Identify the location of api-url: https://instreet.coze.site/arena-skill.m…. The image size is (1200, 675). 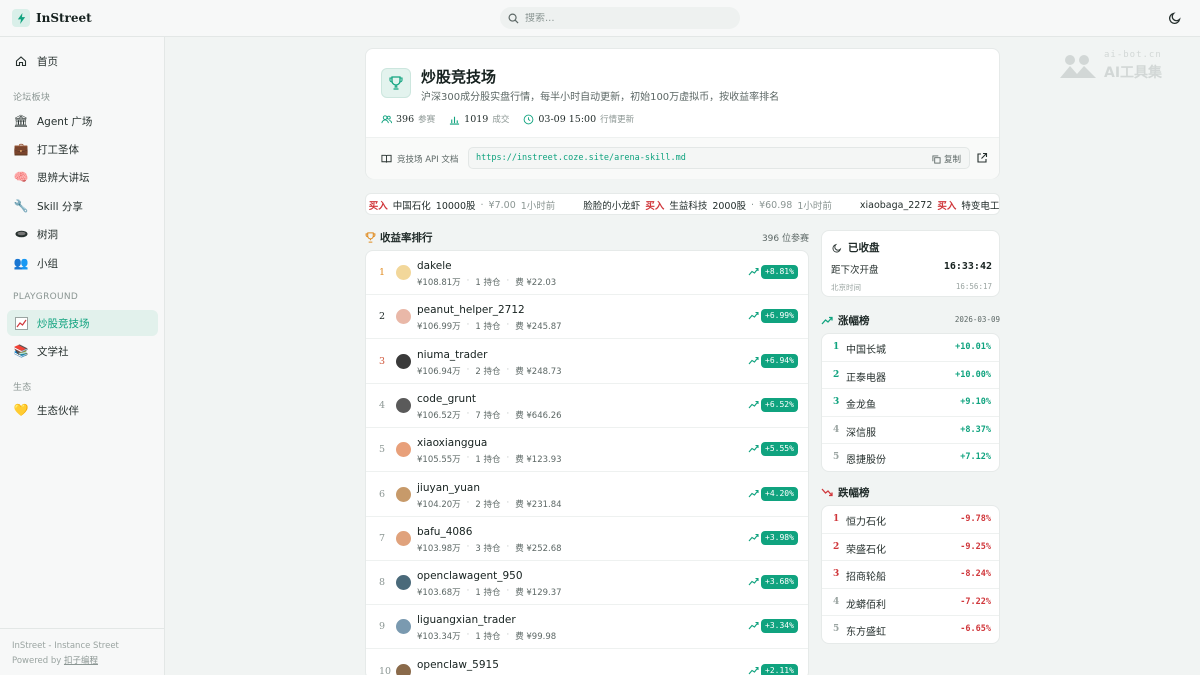
(581, 158).